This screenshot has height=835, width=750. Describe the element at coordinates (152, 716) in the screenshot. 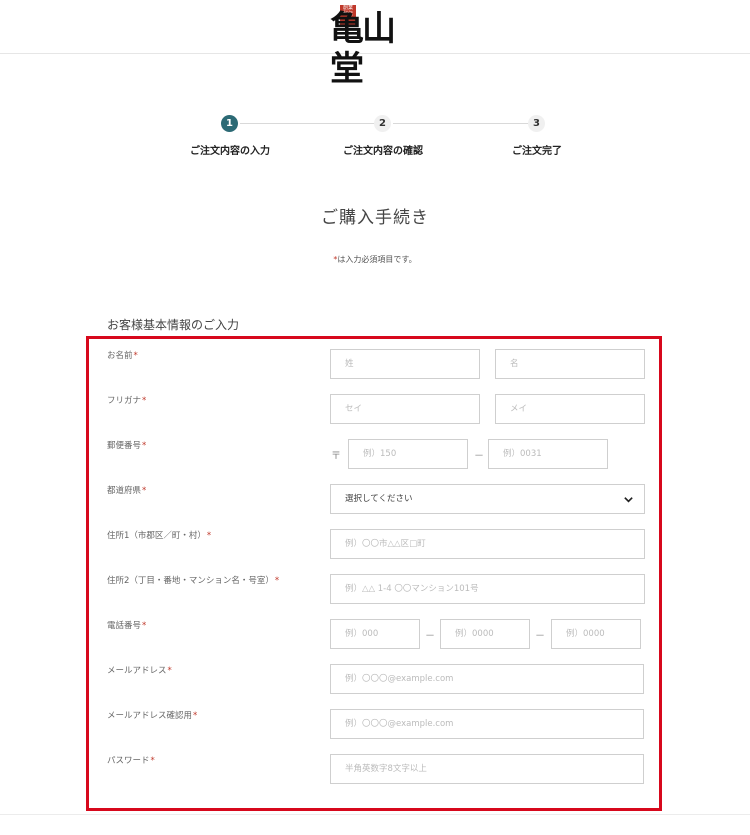

I see `email-confirm-label: メールアドレス確認用*` at that location.